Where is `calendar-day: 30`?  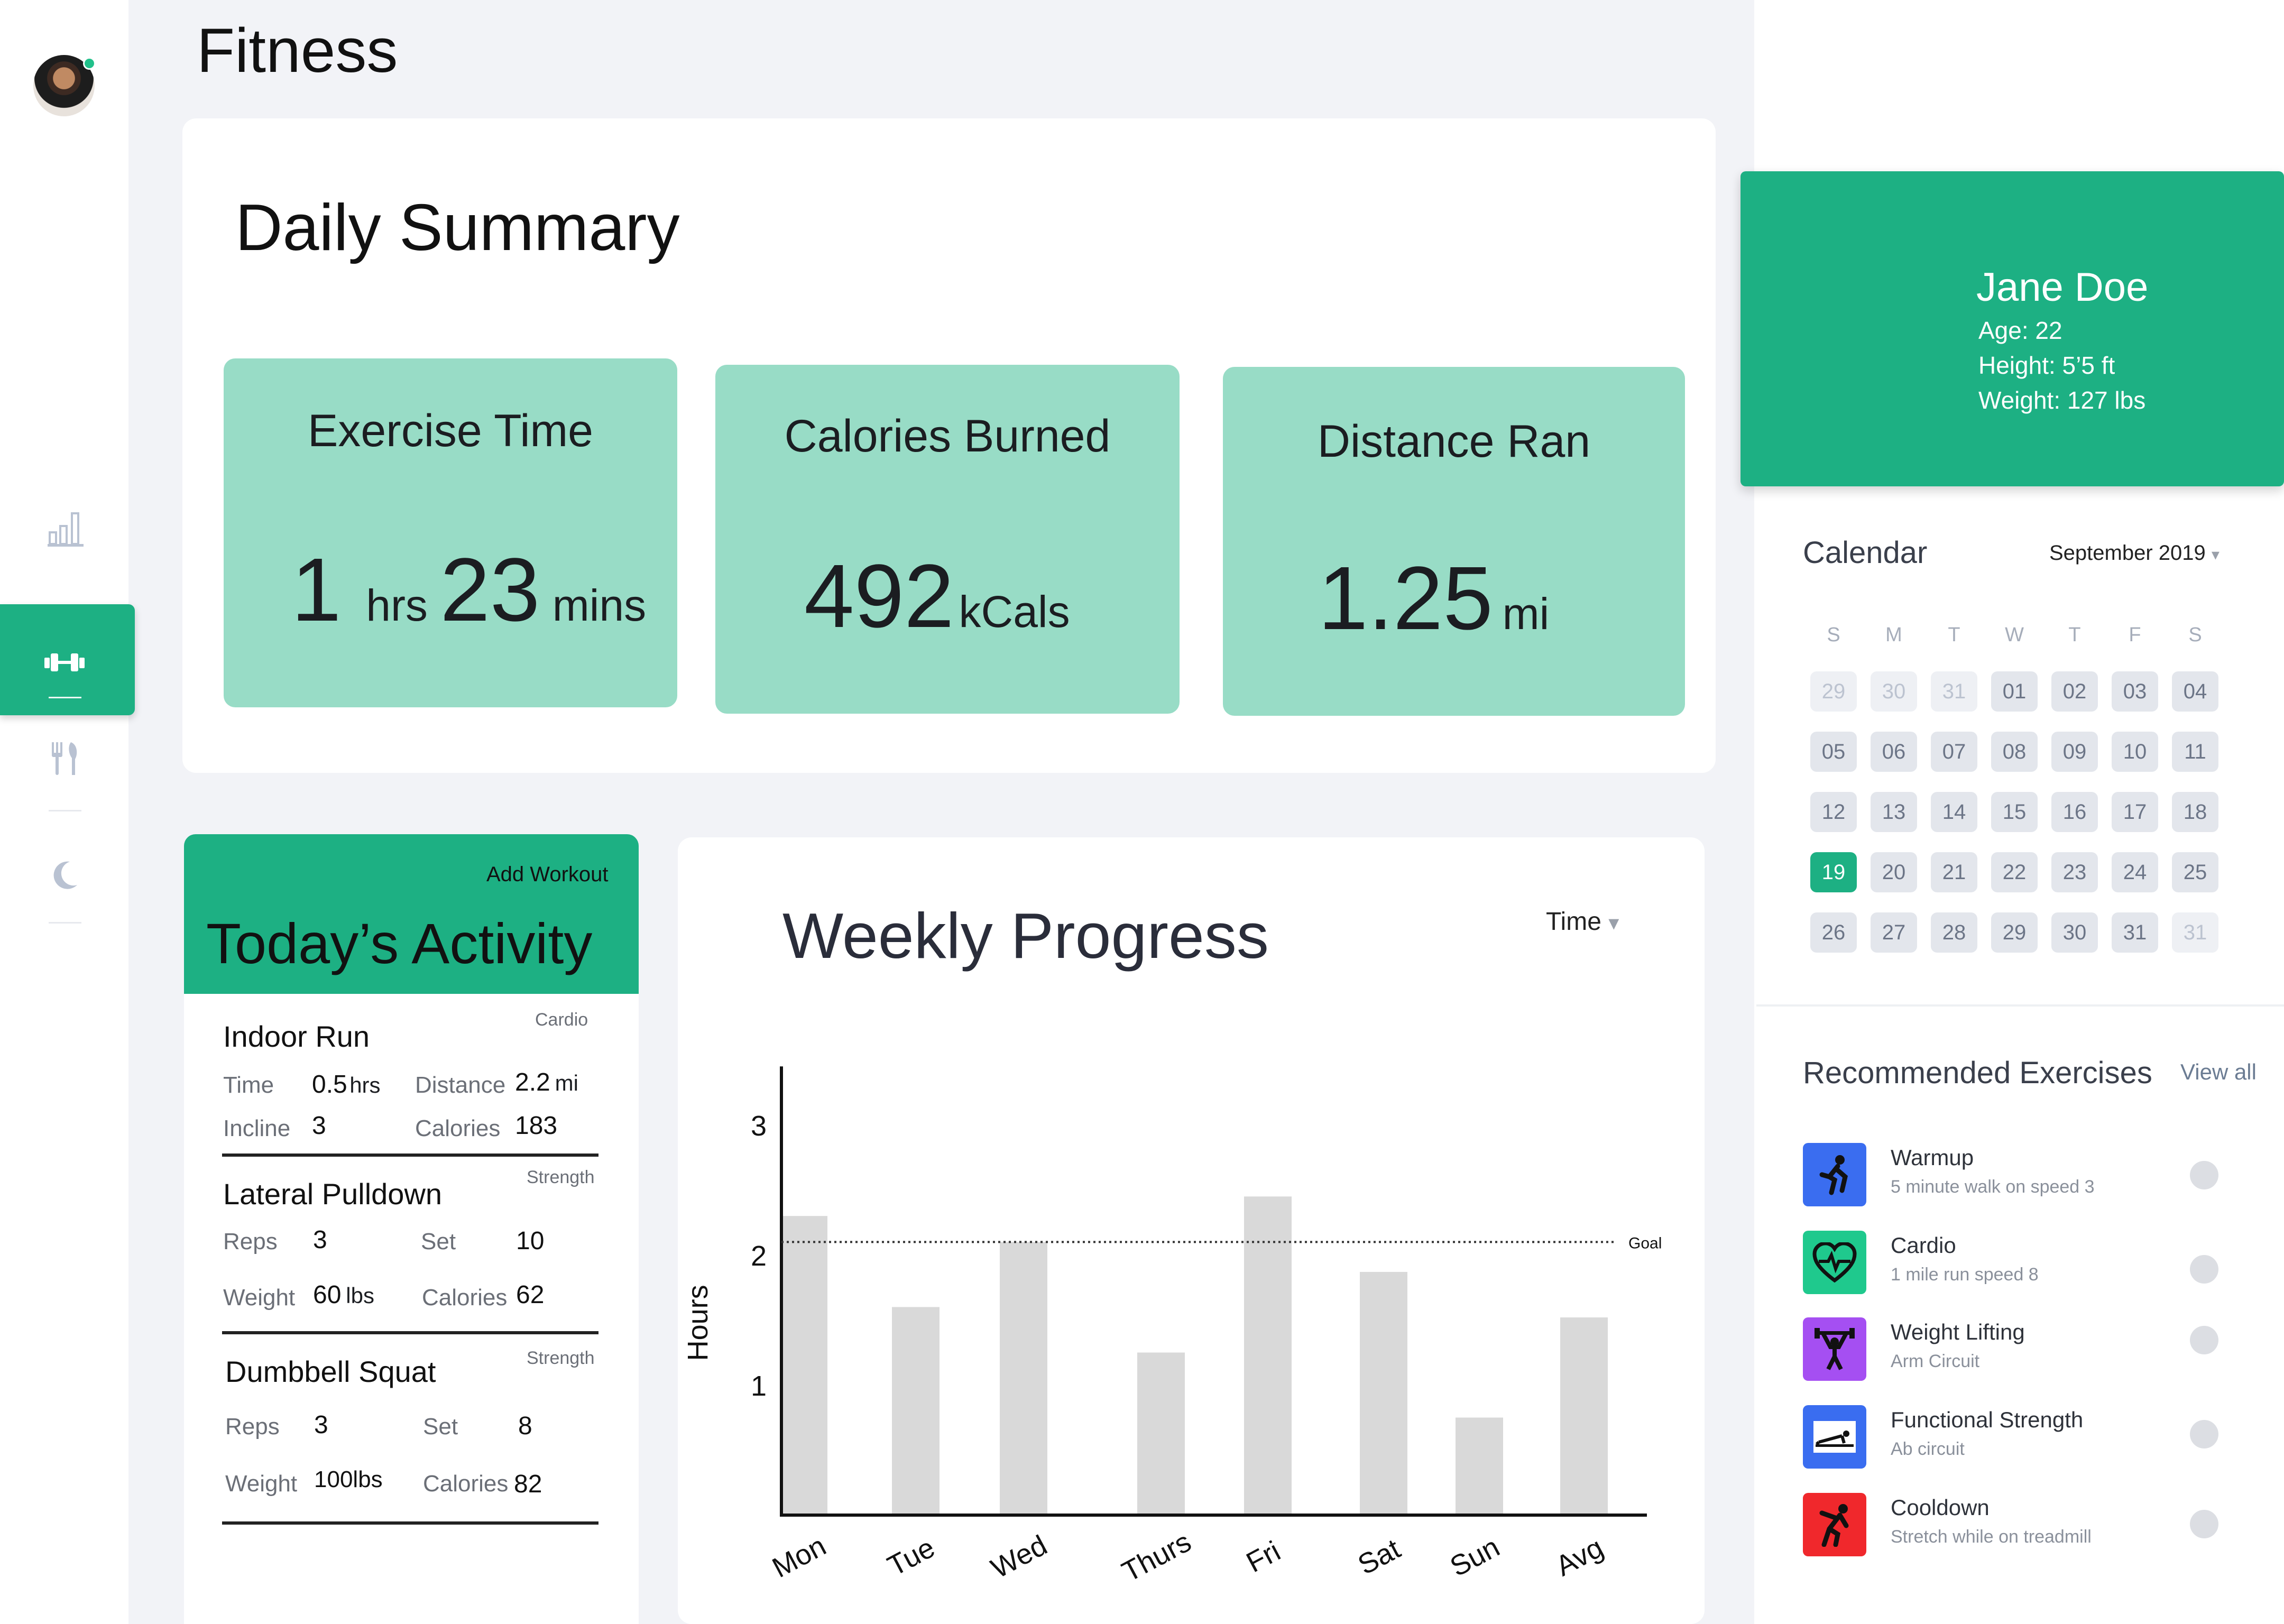 calendar-day: 30 is located at coordinates (2074, 932).